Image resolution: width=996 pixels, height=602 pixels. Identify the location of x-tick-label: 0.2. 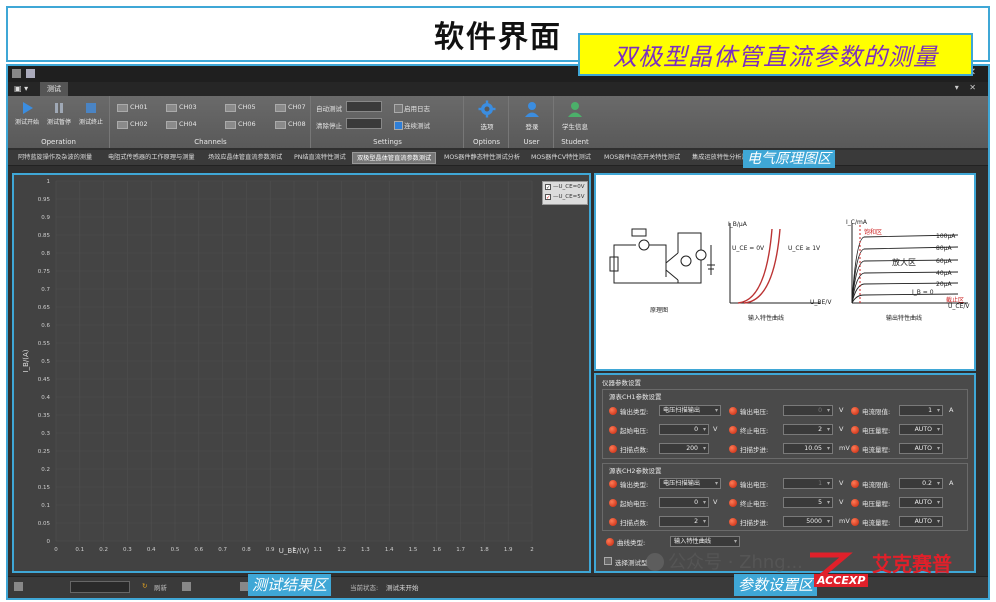
(103, 550).